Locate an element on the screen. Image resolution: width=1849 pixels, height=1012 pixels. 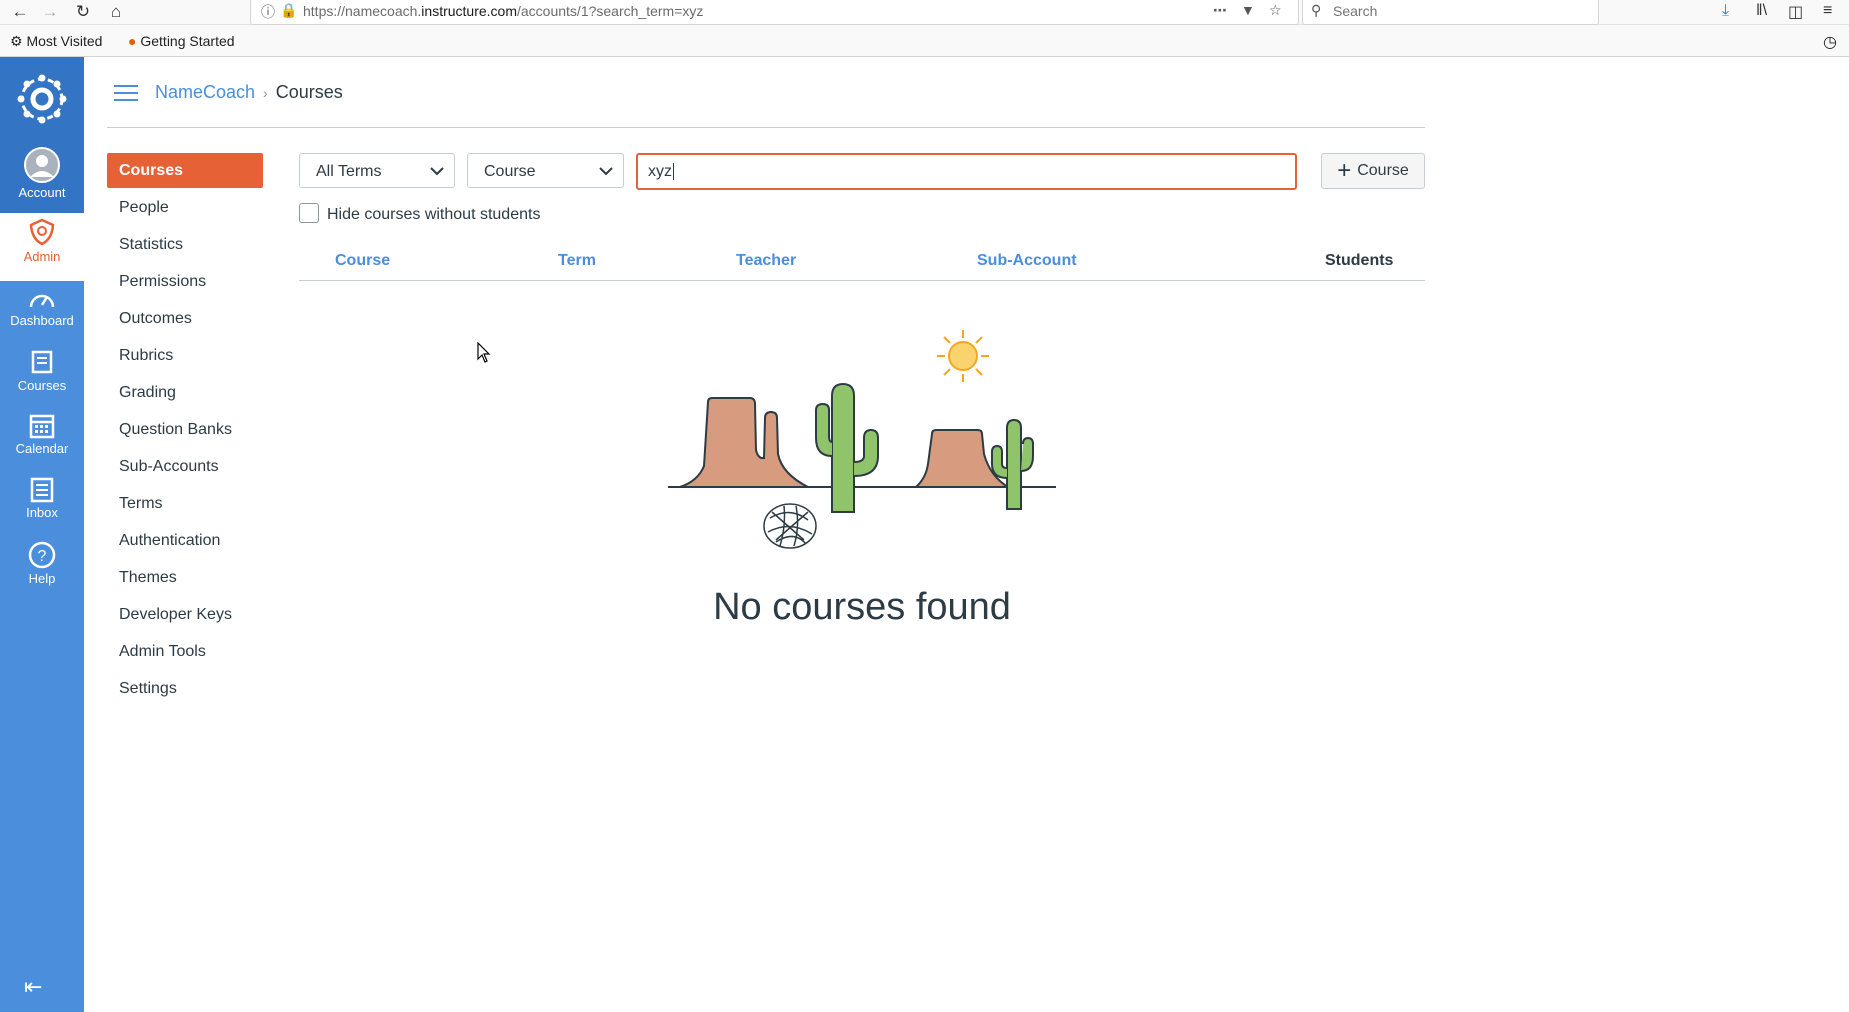
column-course: Course is located at coordinates (362, 261).